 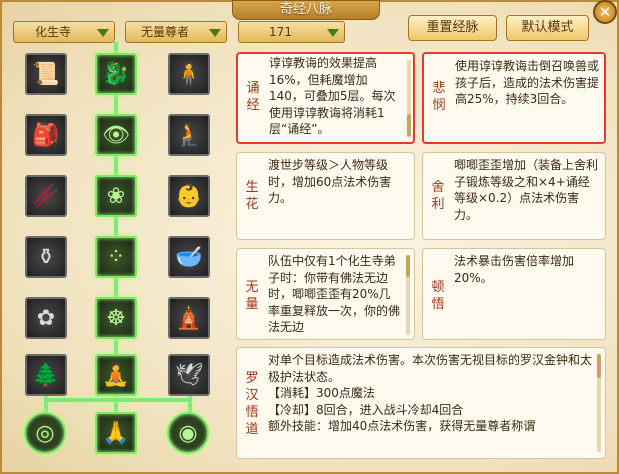 What do you see at coordinates (605, 12) in the screenshot?
I see `close-icon: ✕` at bounding box center [605, 12].